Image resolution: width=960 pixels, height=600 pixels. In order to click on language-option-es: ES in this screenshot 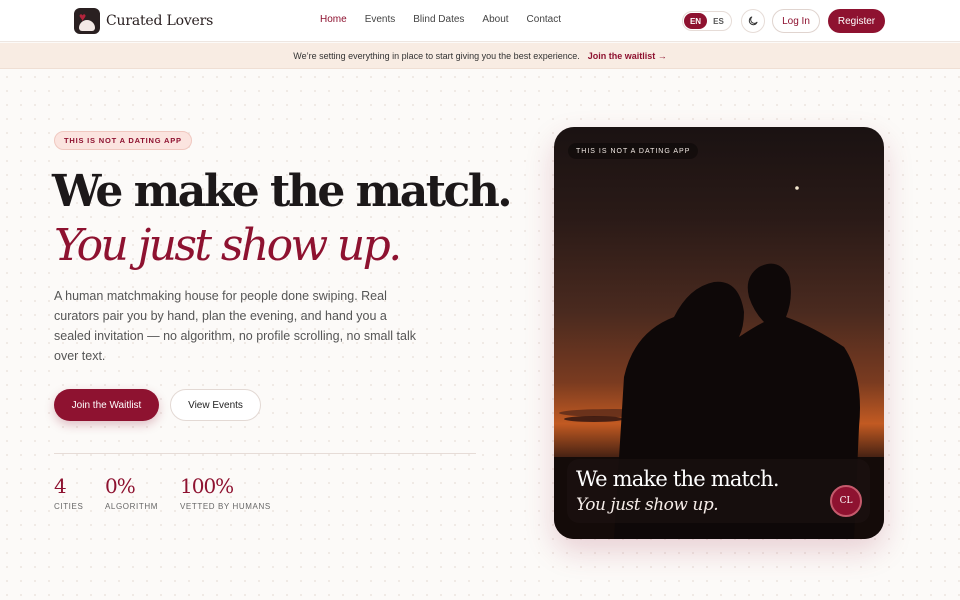, I will do `click(718, 21)`.